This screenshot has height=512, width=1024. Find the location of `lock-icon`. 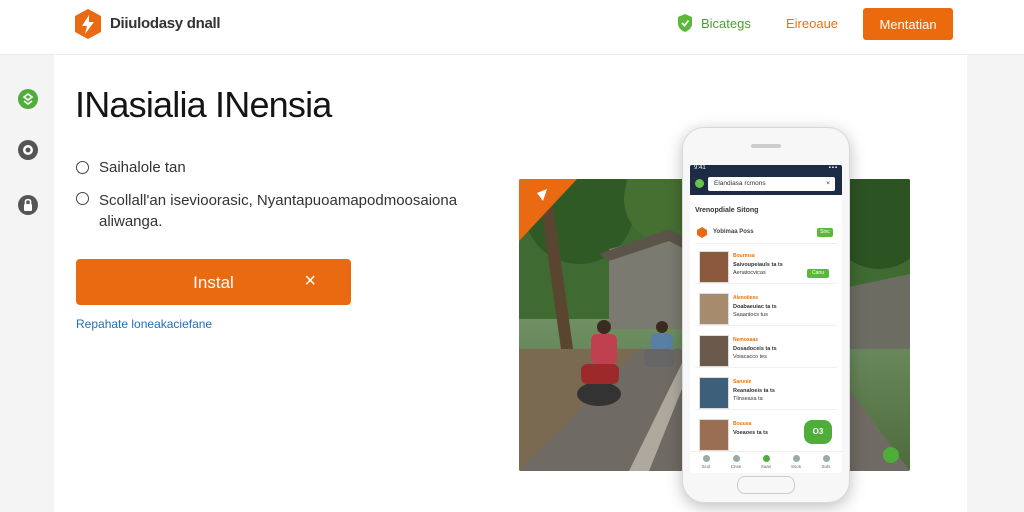

lock-icon is located at coordinates (28, 205).